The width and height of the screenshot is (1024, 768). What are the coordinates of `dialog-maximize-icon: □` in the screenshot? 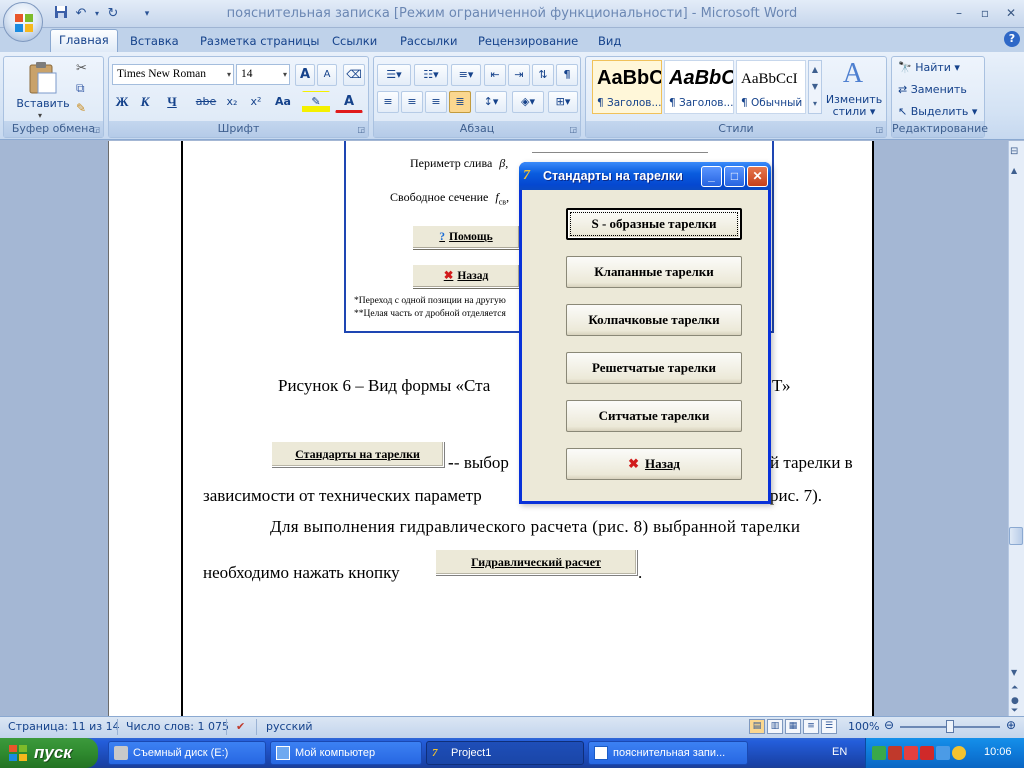 It's located at (734, 176).